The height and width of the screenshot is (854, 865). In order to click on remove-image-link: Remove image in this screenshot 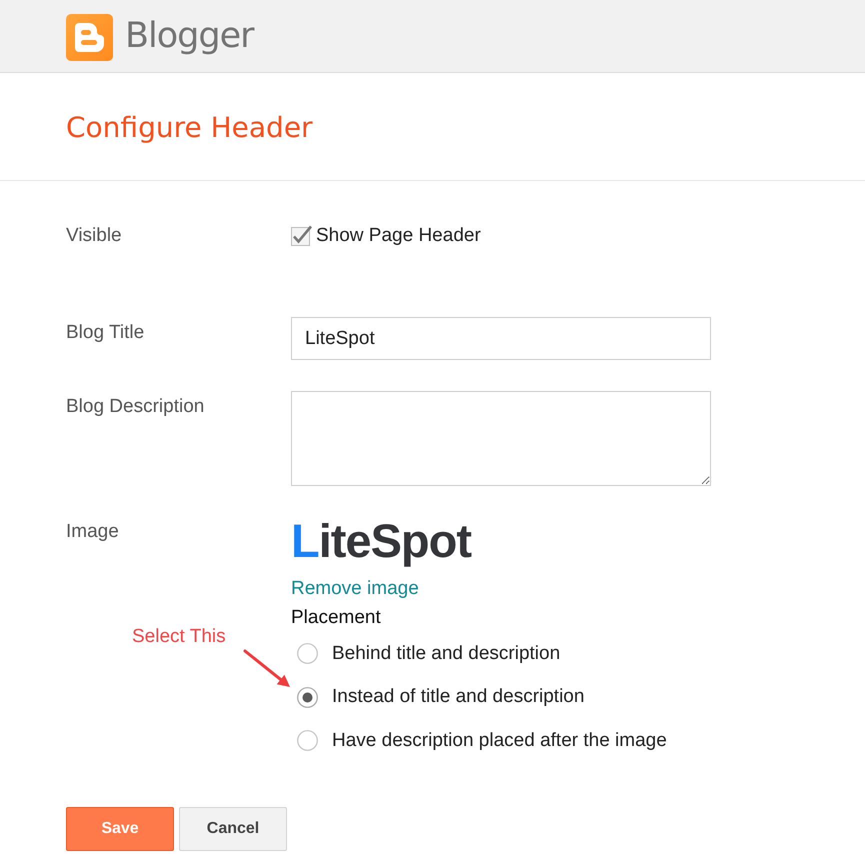, I will do `click(355, 589)`.